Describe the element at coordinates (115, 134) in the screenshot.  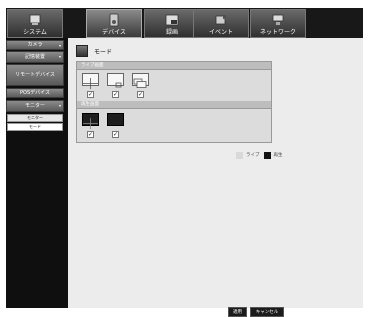
I see `playback-single-checkbox: ✓` at that location.